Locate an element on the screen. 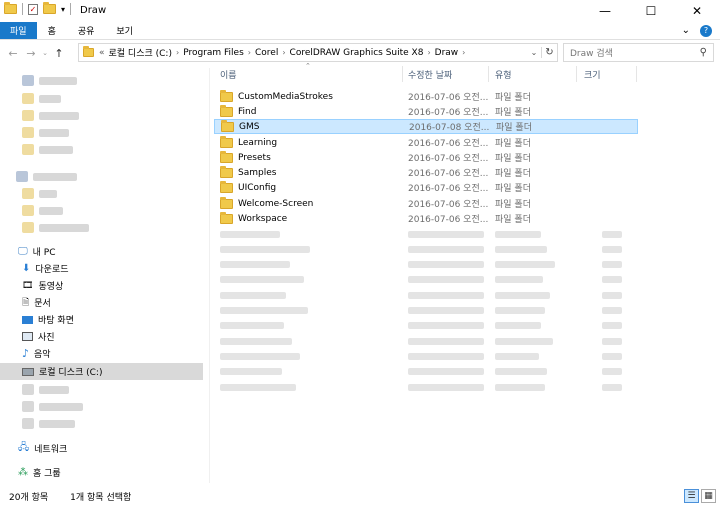 Image resolution: width=720 pixels, height=507 pixels. details-view-icon: ☰ is located at coordinates (691, 496).